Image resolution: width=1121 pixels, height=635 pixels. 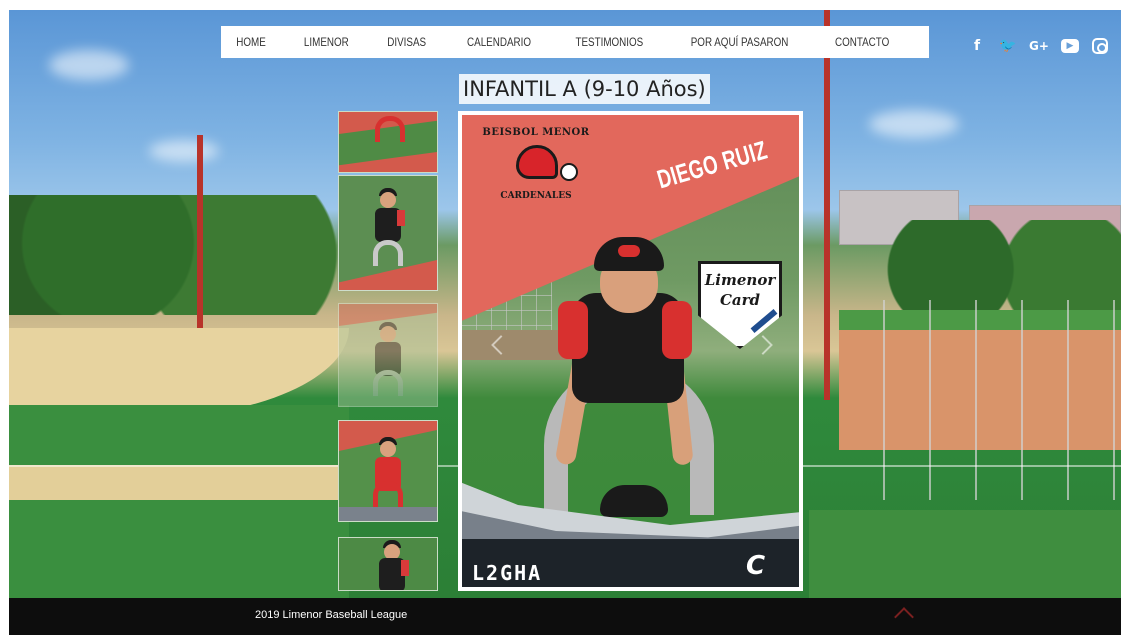 What do you see at coordinates (740, 280) in the screenshot?
I see `badge-line-1: Limenor` at bounding box center [740, 280].